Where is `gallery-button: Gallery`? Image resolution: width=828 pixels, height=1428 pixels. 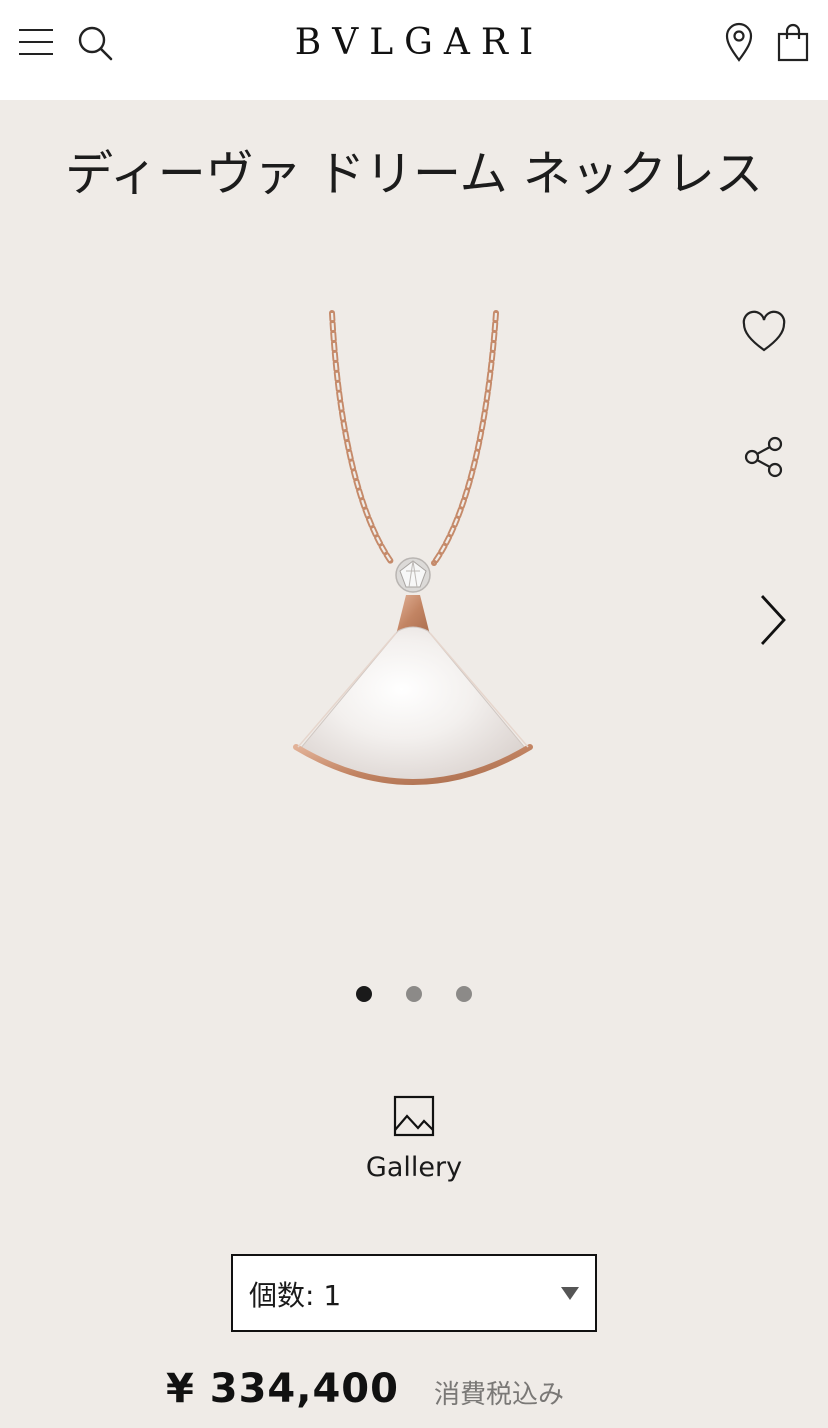 gallery-button: Gallery is located at coordinates (414, 1144).